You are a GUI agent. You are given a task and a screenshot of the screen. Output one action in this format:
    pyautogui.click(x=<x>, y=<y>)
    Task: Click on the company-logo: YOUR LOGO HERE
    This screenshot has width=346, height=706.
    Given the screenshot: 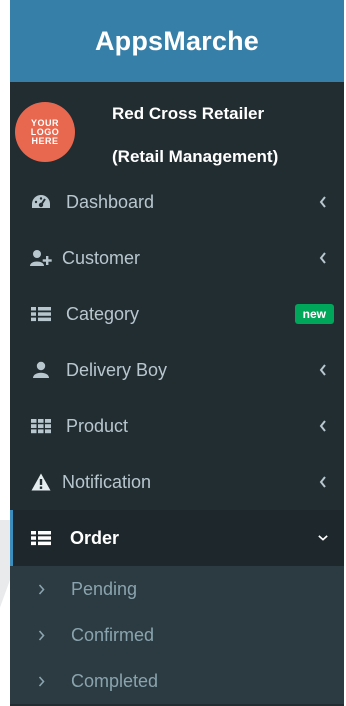 What is the action you would take?
    pyautogui.click(x=45, y=132)
    